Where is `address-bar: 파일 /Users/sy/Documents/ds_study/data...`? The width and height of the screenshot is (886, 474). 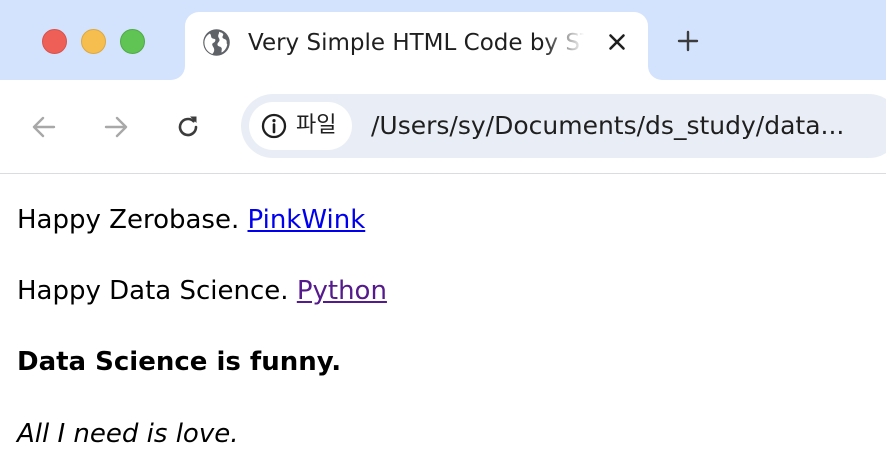
address-bar: 파일 /Users/sy/Documents/ds_study/data... is located at coordinates (563, 126).